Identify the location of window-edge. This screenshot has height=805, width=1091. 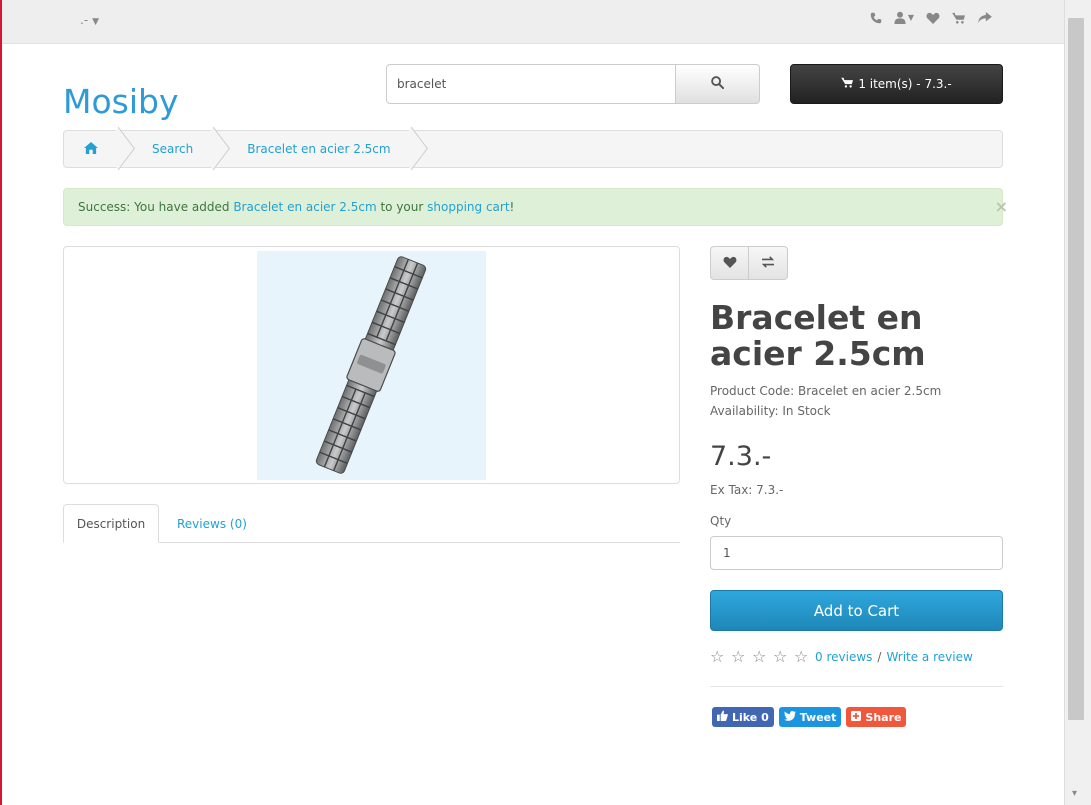
(1, 402).